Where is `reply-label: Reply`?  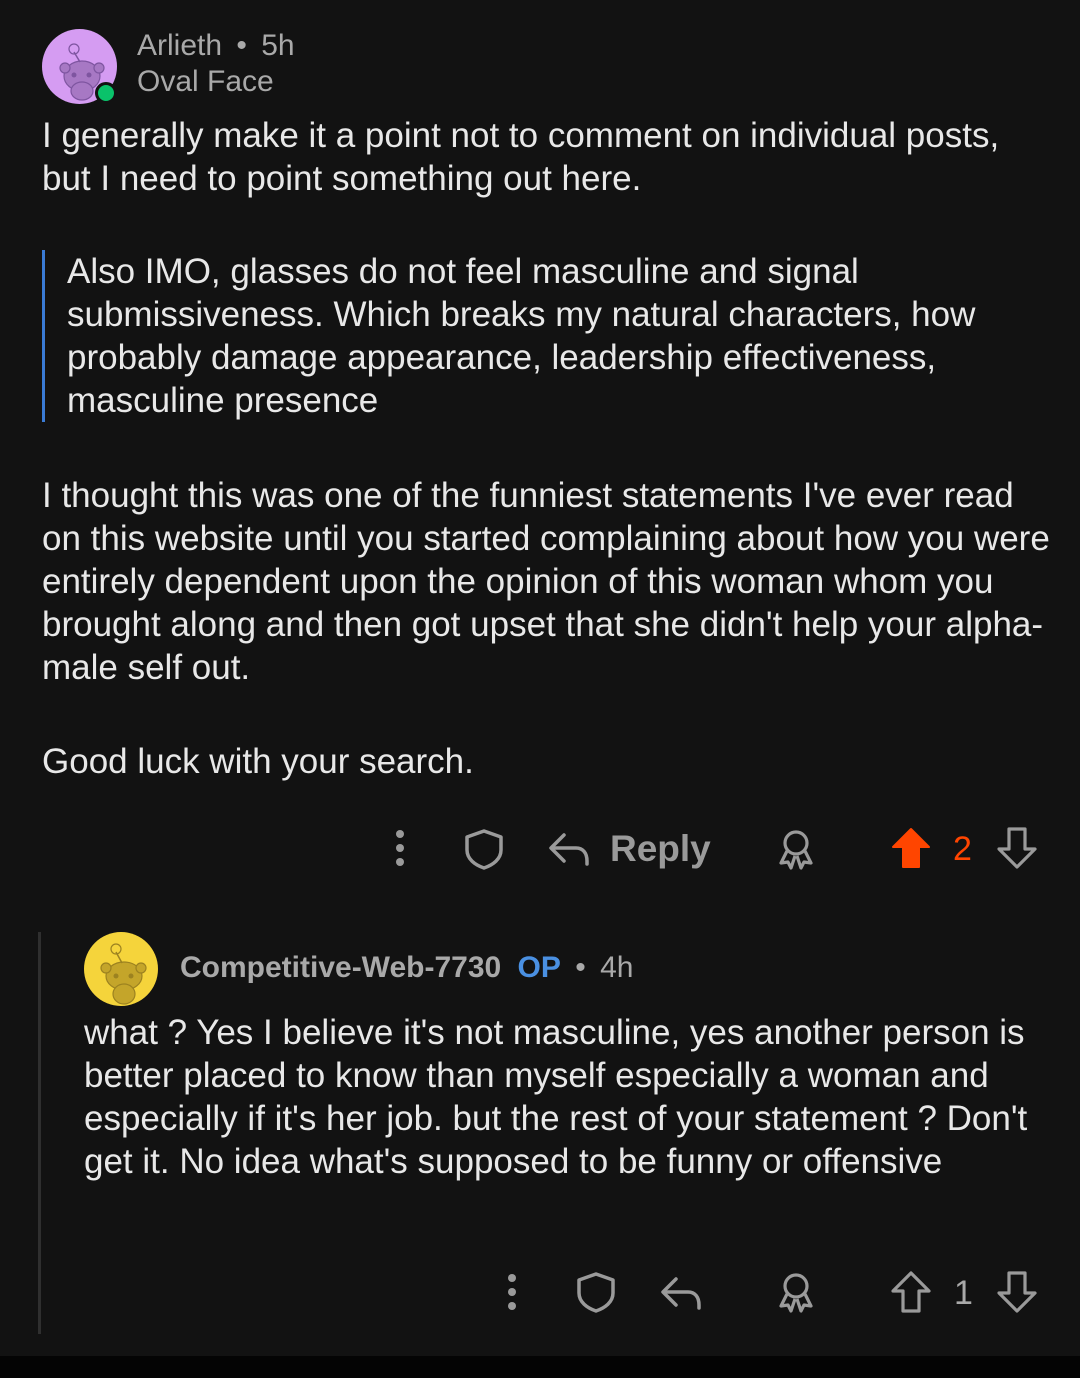
reply-label: Reply is located at coordinates (660, 849).